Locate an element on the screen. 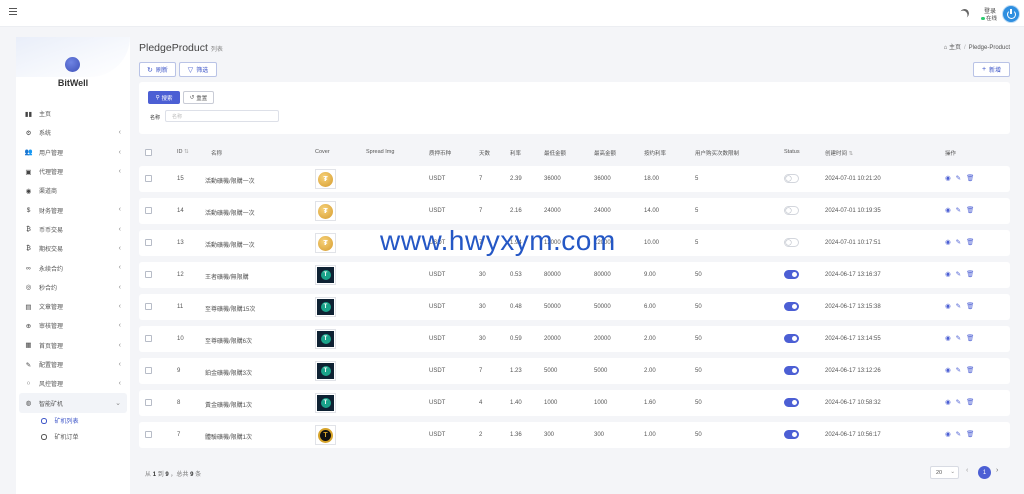  sidebar-item: ₿ 期权交易 ‹ is located at coordinates (73, 248).